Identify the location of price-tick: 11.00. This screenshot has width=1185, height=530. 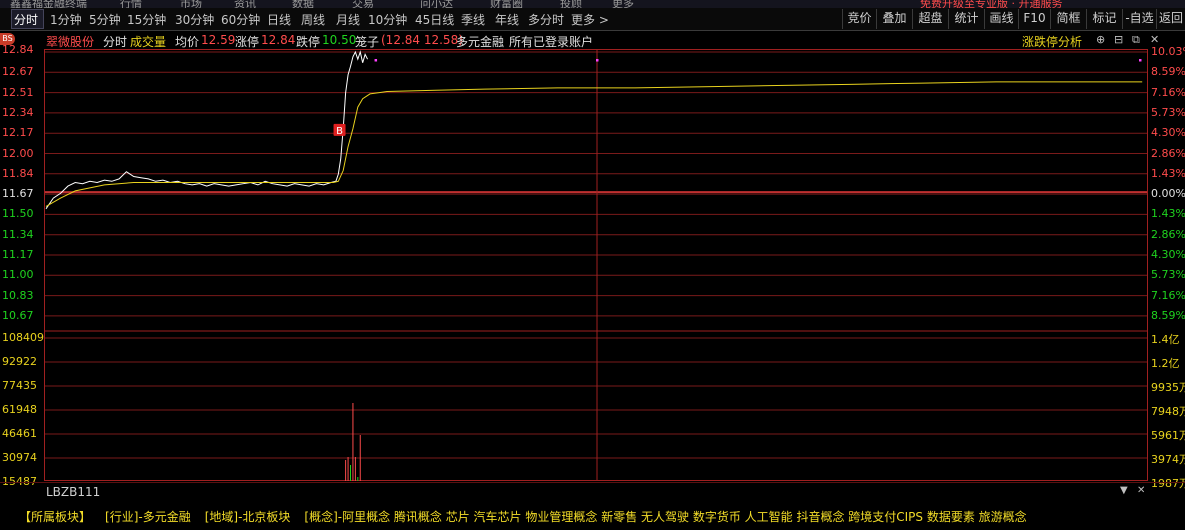
(18, 275).